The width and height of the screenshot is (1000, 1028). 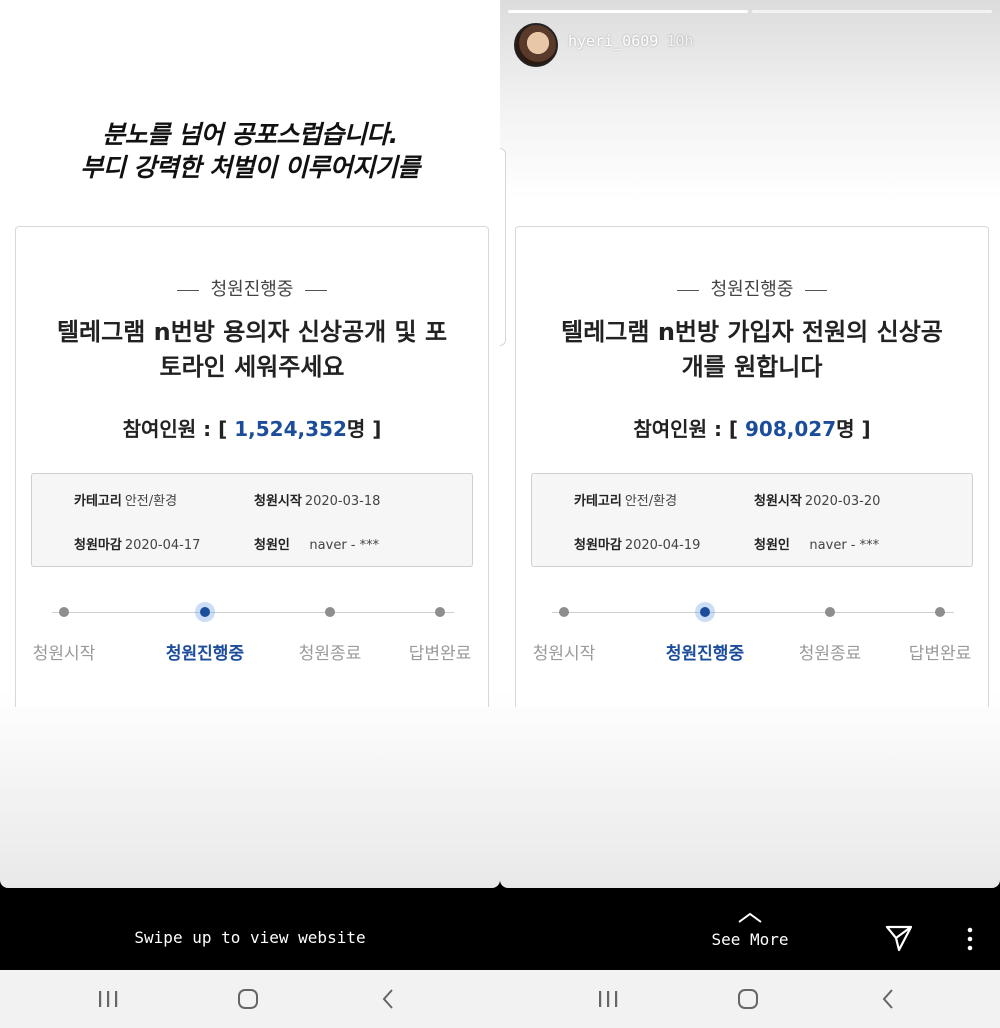 I want to click on chevron-up-icon, so click(x=750, y=921).